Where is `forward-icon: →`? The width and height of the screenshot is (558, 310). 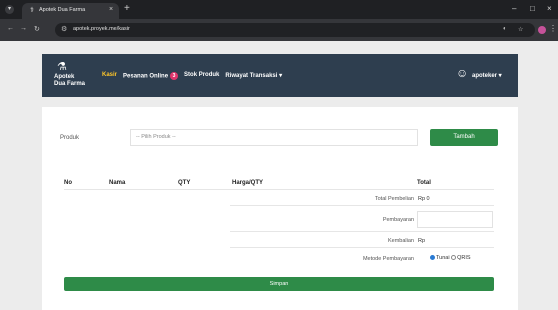 forward-icon: → is located at coordinates (23, 28).